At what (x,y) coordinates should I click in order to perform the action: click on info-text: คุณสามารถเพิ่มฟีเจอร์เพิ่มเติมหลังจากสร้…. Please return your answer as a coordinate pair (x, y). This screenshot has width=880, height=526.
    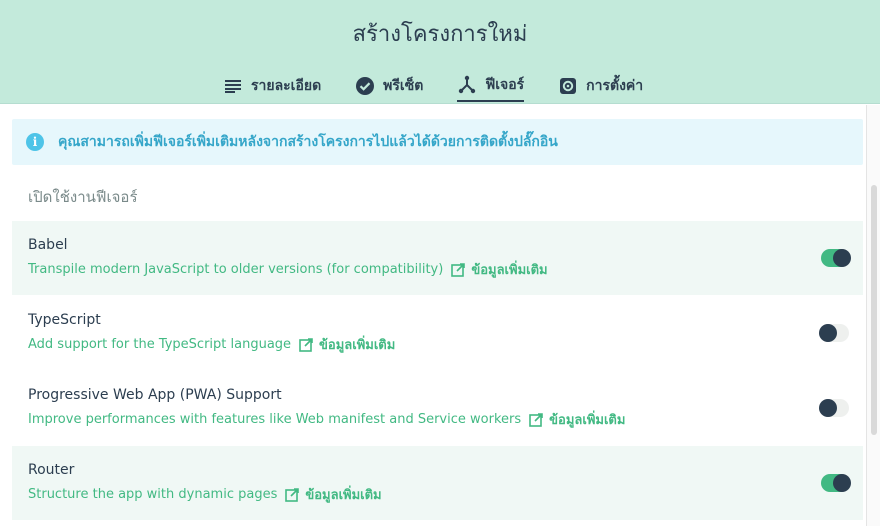
    Looking at the image, I should click on (308, 142).